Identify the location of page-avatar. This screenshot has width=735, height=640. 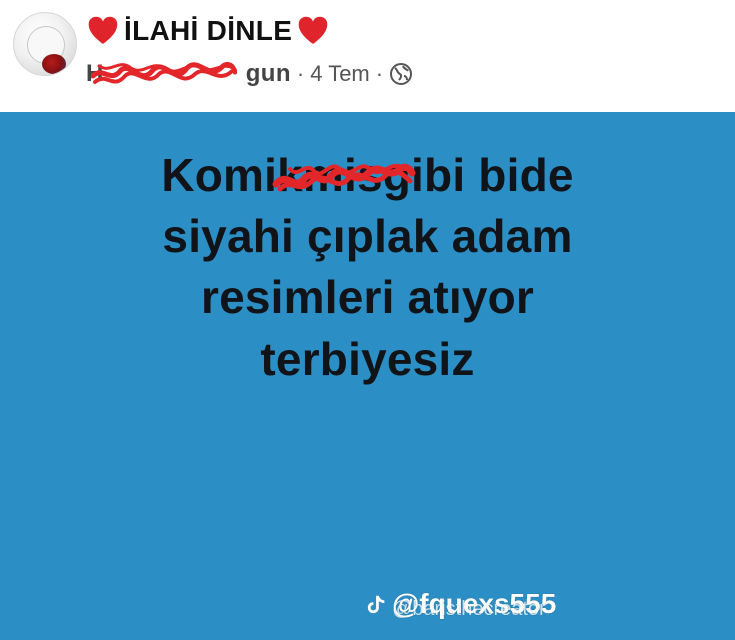
(45, 44).